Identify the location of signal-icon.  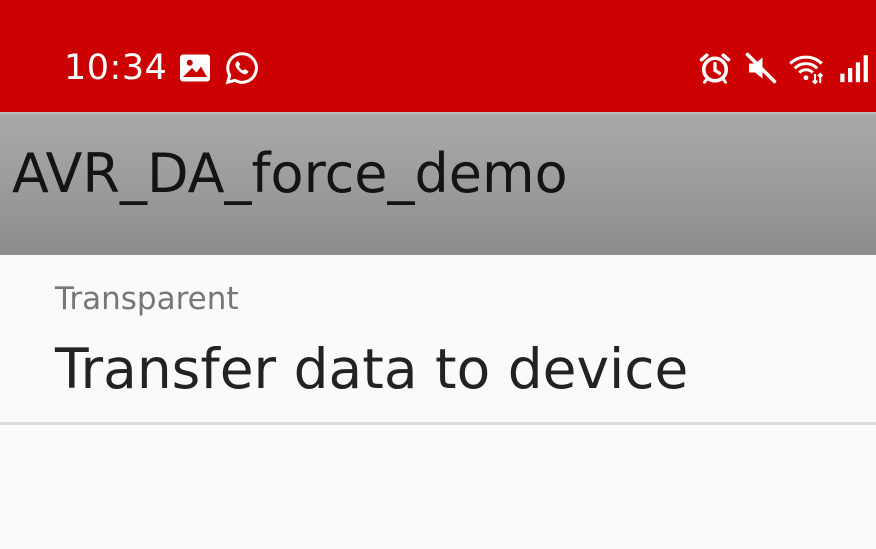
(853, 68).